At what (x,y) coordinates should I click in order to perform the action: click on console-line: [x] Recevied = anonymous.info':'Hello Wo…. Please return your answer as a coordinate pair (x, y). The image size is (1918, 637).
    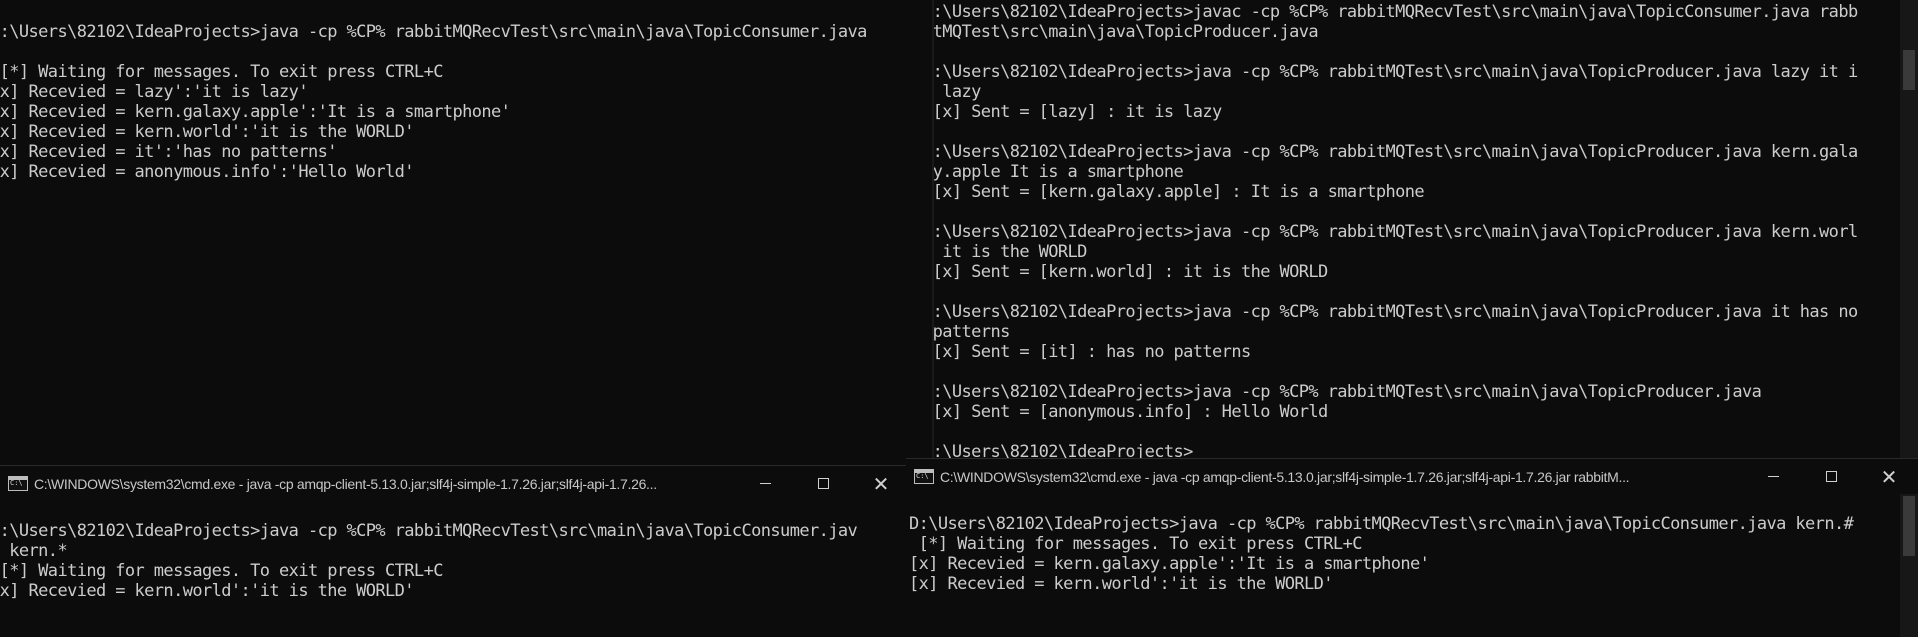
    Looking at the image, I should click on (207, 172).